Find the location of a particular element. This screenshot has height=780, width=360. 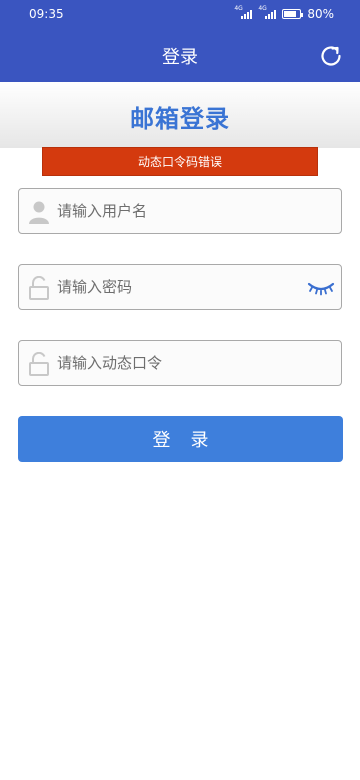

otp-input is located at coordinates (187, 363).